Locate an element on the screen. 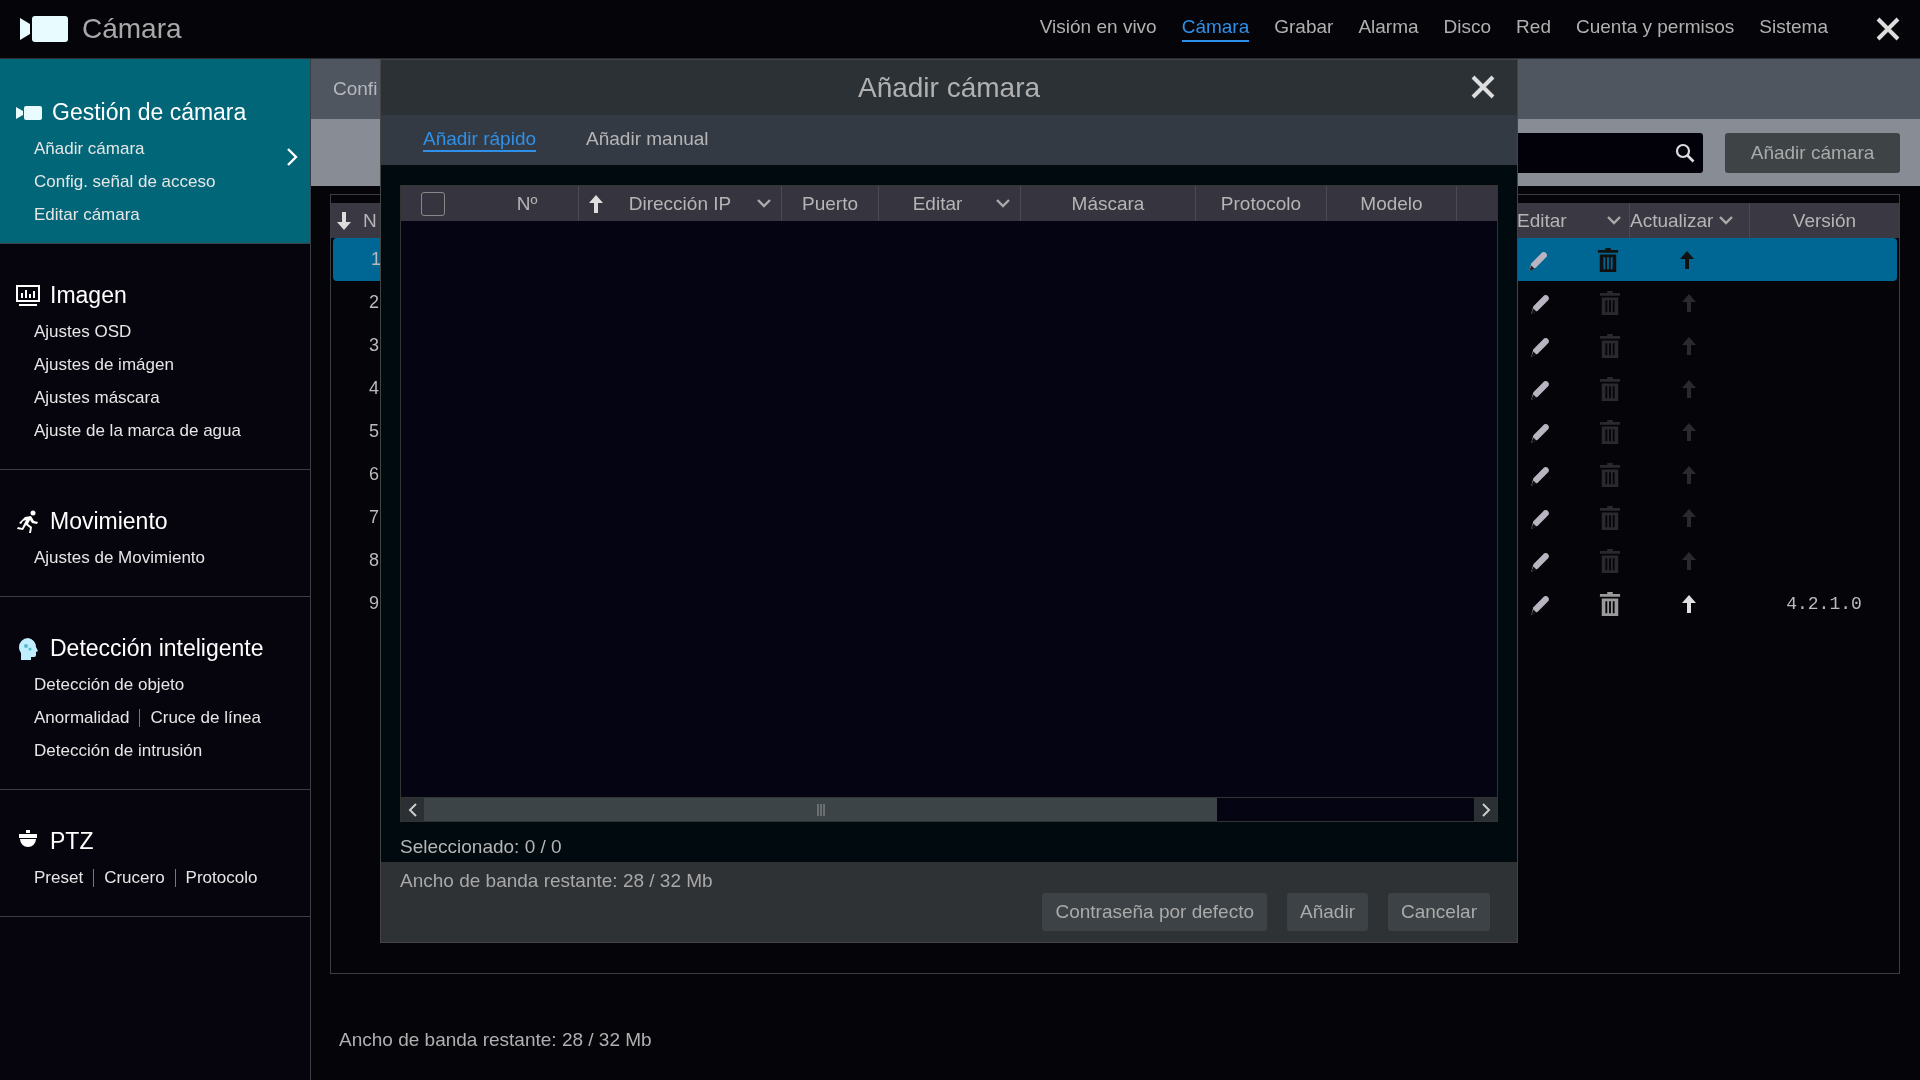 The height and width of the screenshot is (1080, 1920). scroll-left-button is located at coordinates (412, 809).